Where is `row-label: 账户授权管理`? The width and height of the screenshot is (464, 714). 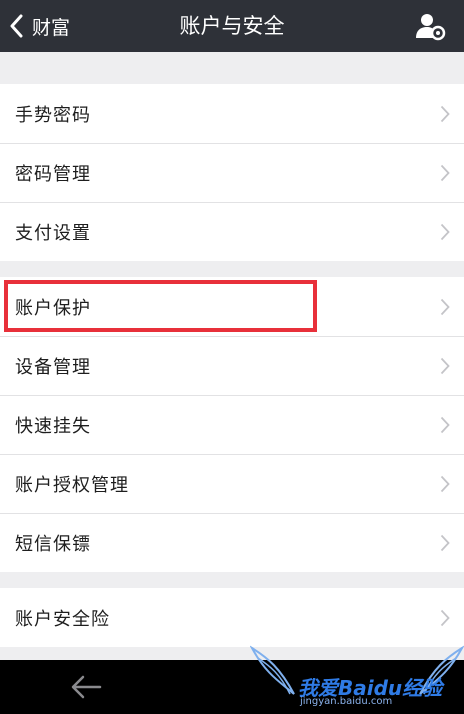 row-label: 账户授权管理 is located at coordinates (72, 485).